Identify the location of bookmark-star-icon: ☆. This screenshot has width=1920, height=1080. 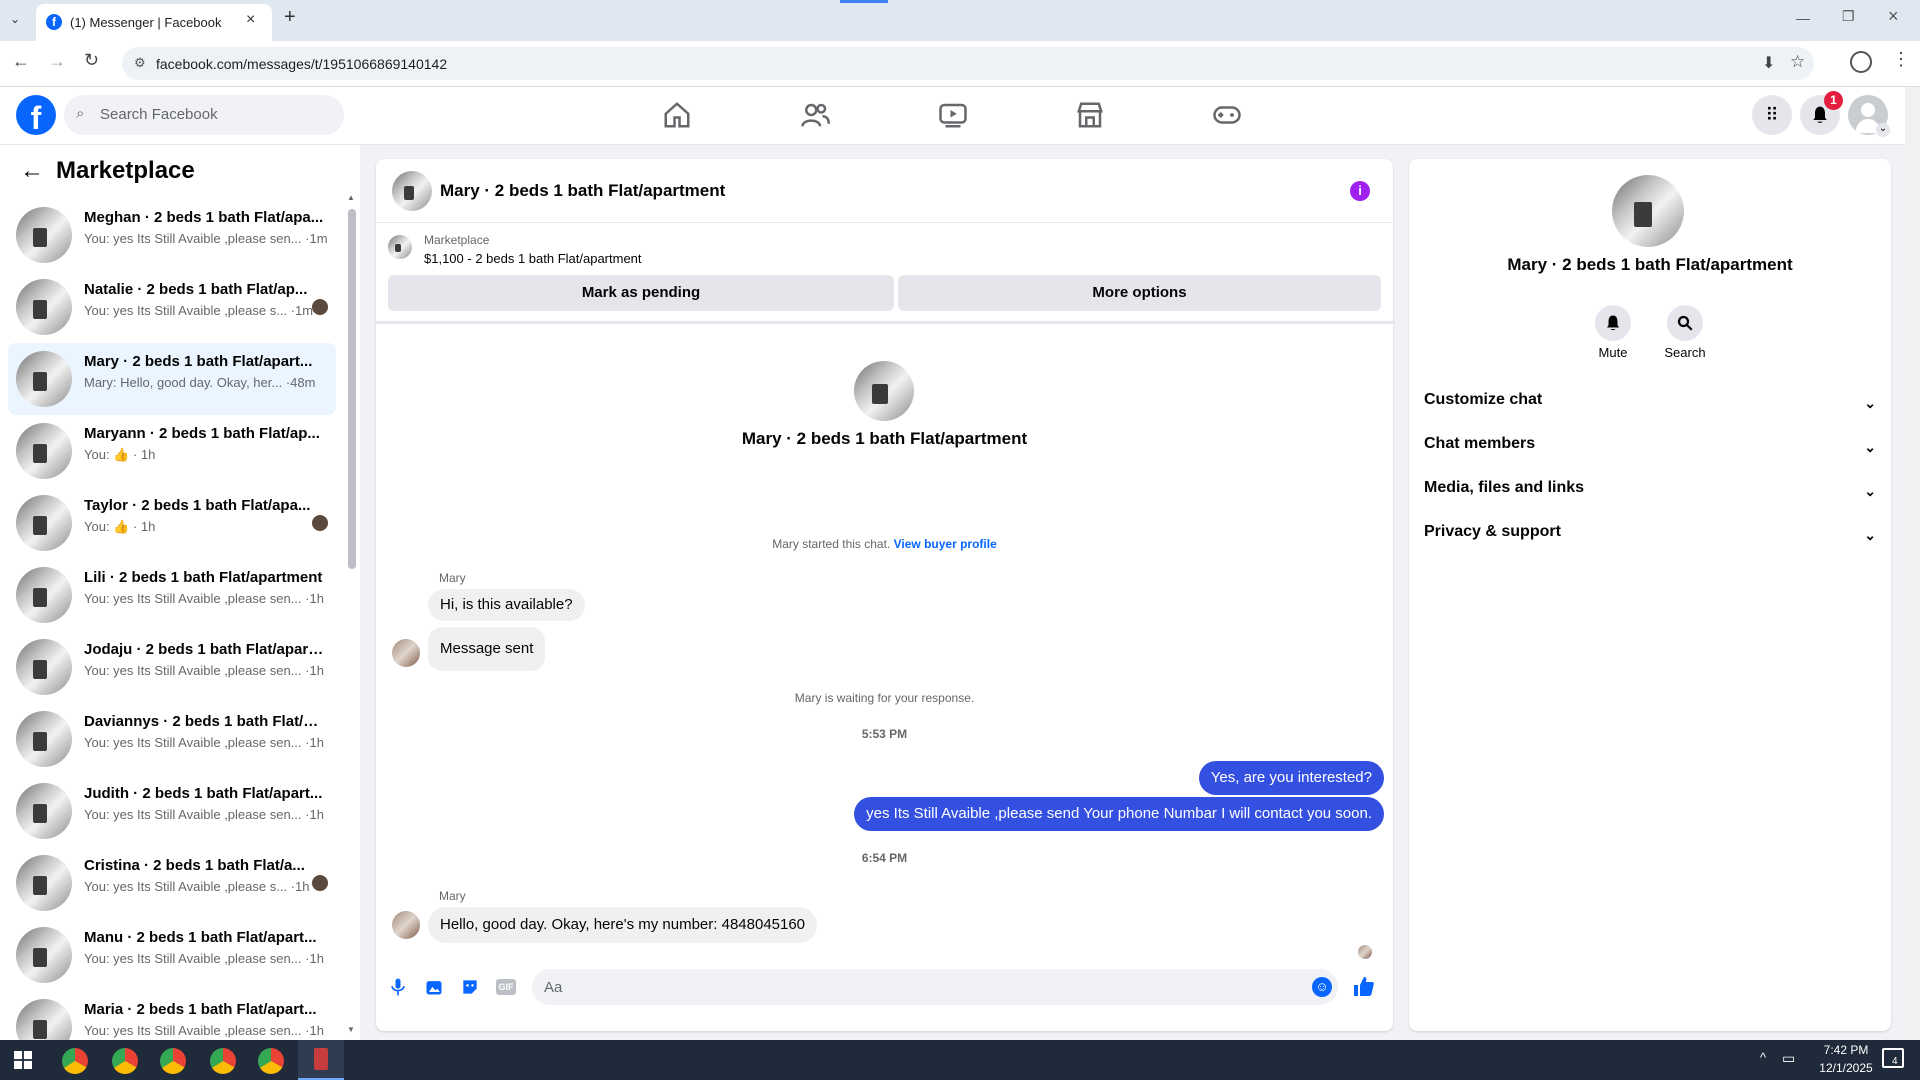
(1797, 62).